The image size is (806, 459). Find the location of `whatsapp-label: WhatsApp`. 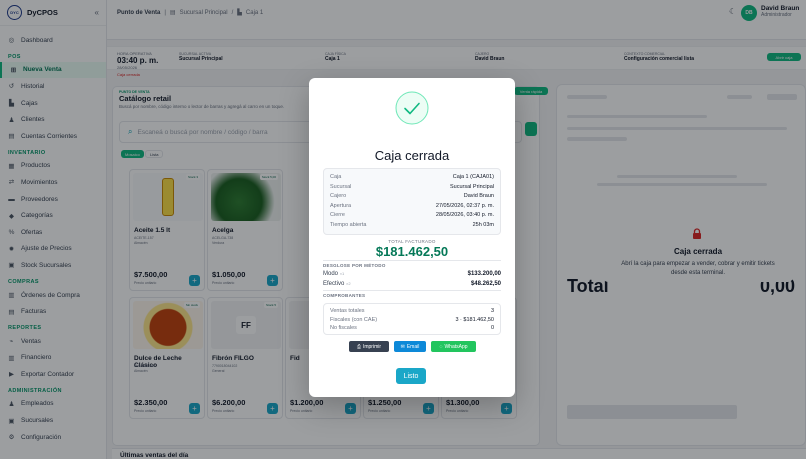

whatsapp-label: WhatsApp is located at coordinates (456, 346).